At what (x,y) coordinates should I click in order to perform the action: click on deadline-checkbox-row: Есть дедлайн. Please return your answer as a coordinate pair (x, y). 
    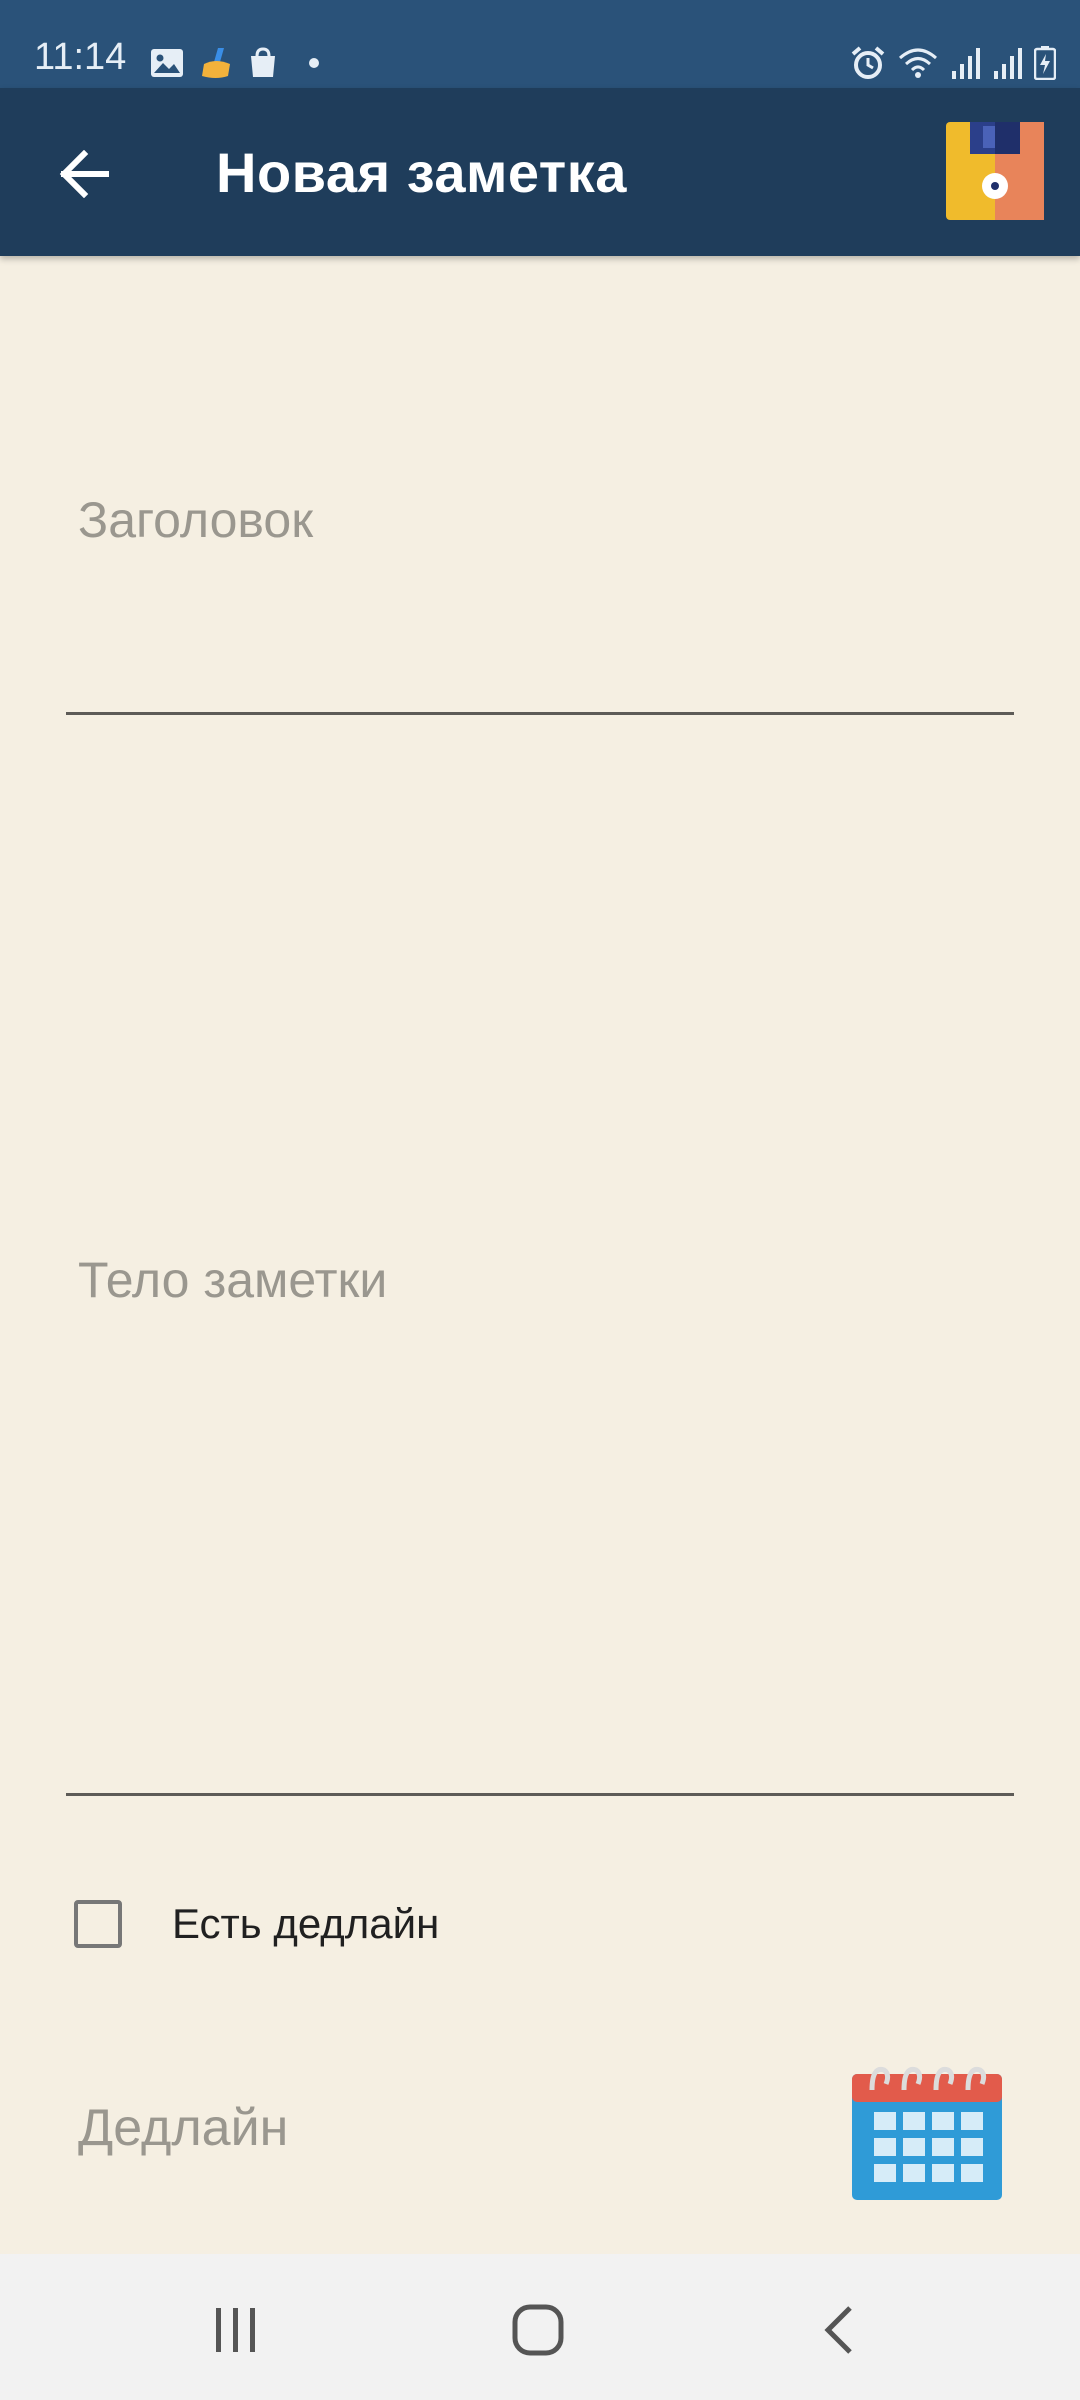
    Looking at the image, I should click on (256, 1924).